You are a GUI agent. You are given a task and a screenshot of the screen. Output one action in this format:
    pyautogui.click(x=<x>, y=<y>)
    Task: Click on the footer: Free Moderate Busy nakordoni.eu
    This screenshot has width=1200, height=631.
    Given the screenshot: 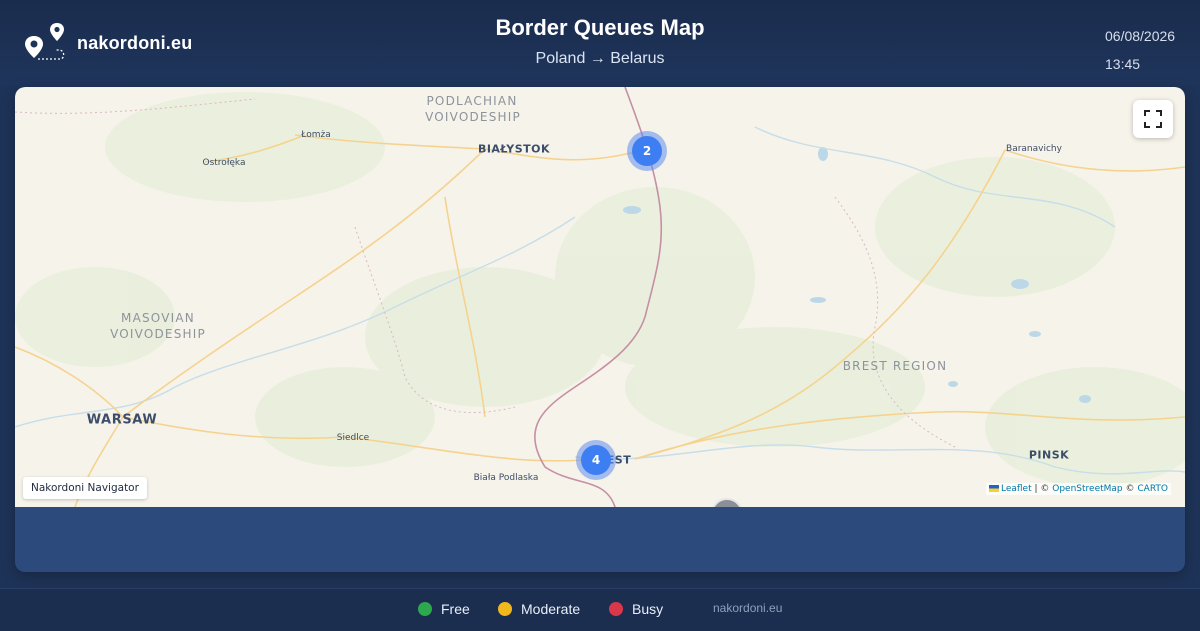 What is the action you would take?
    pyautogui.click(x=600, y=609)
    